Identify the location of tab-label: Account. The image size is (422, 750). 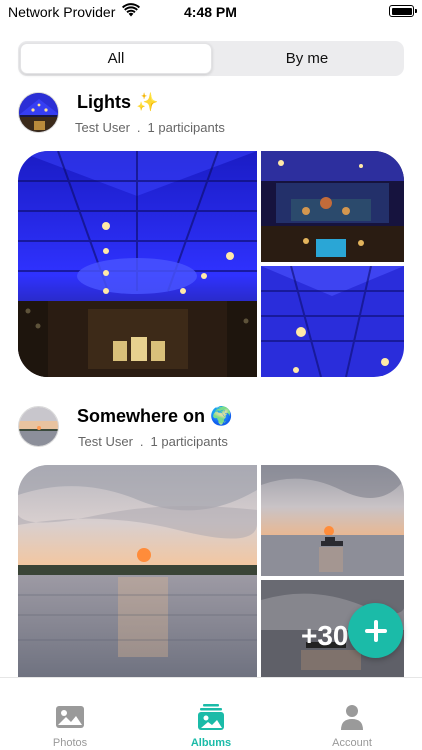
(352, 743).